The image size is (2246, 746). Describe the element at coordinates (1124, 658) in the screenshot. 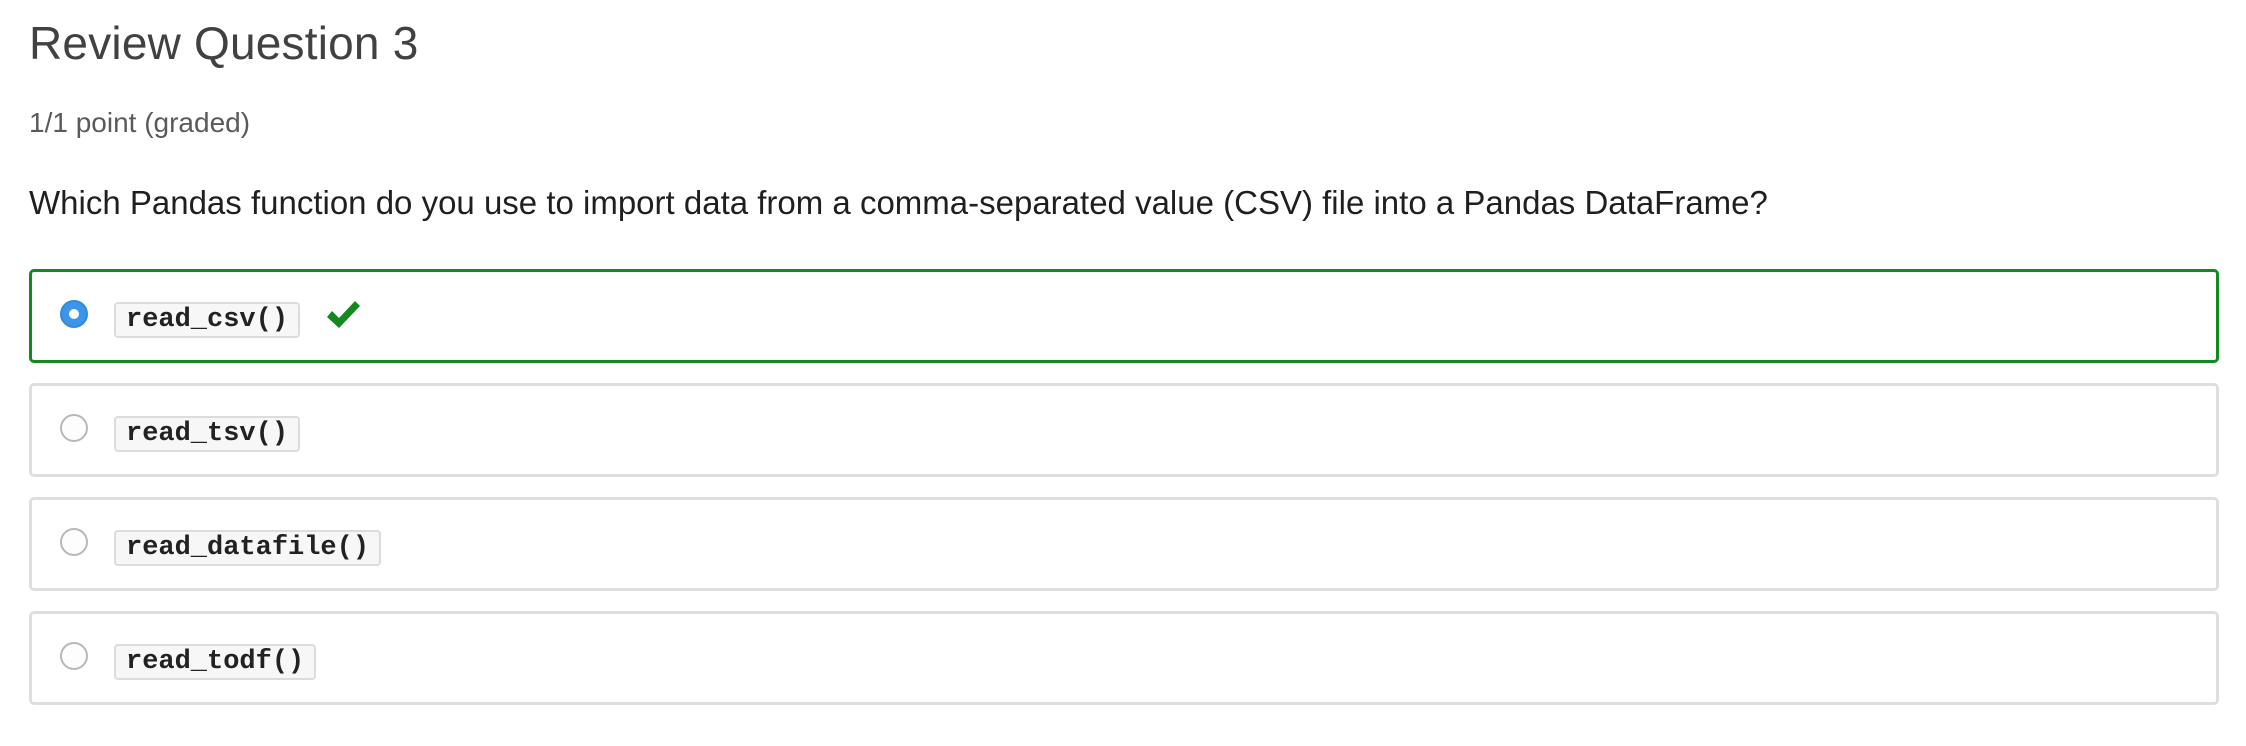

I see `option-read-todf: read_todf()` at that location.